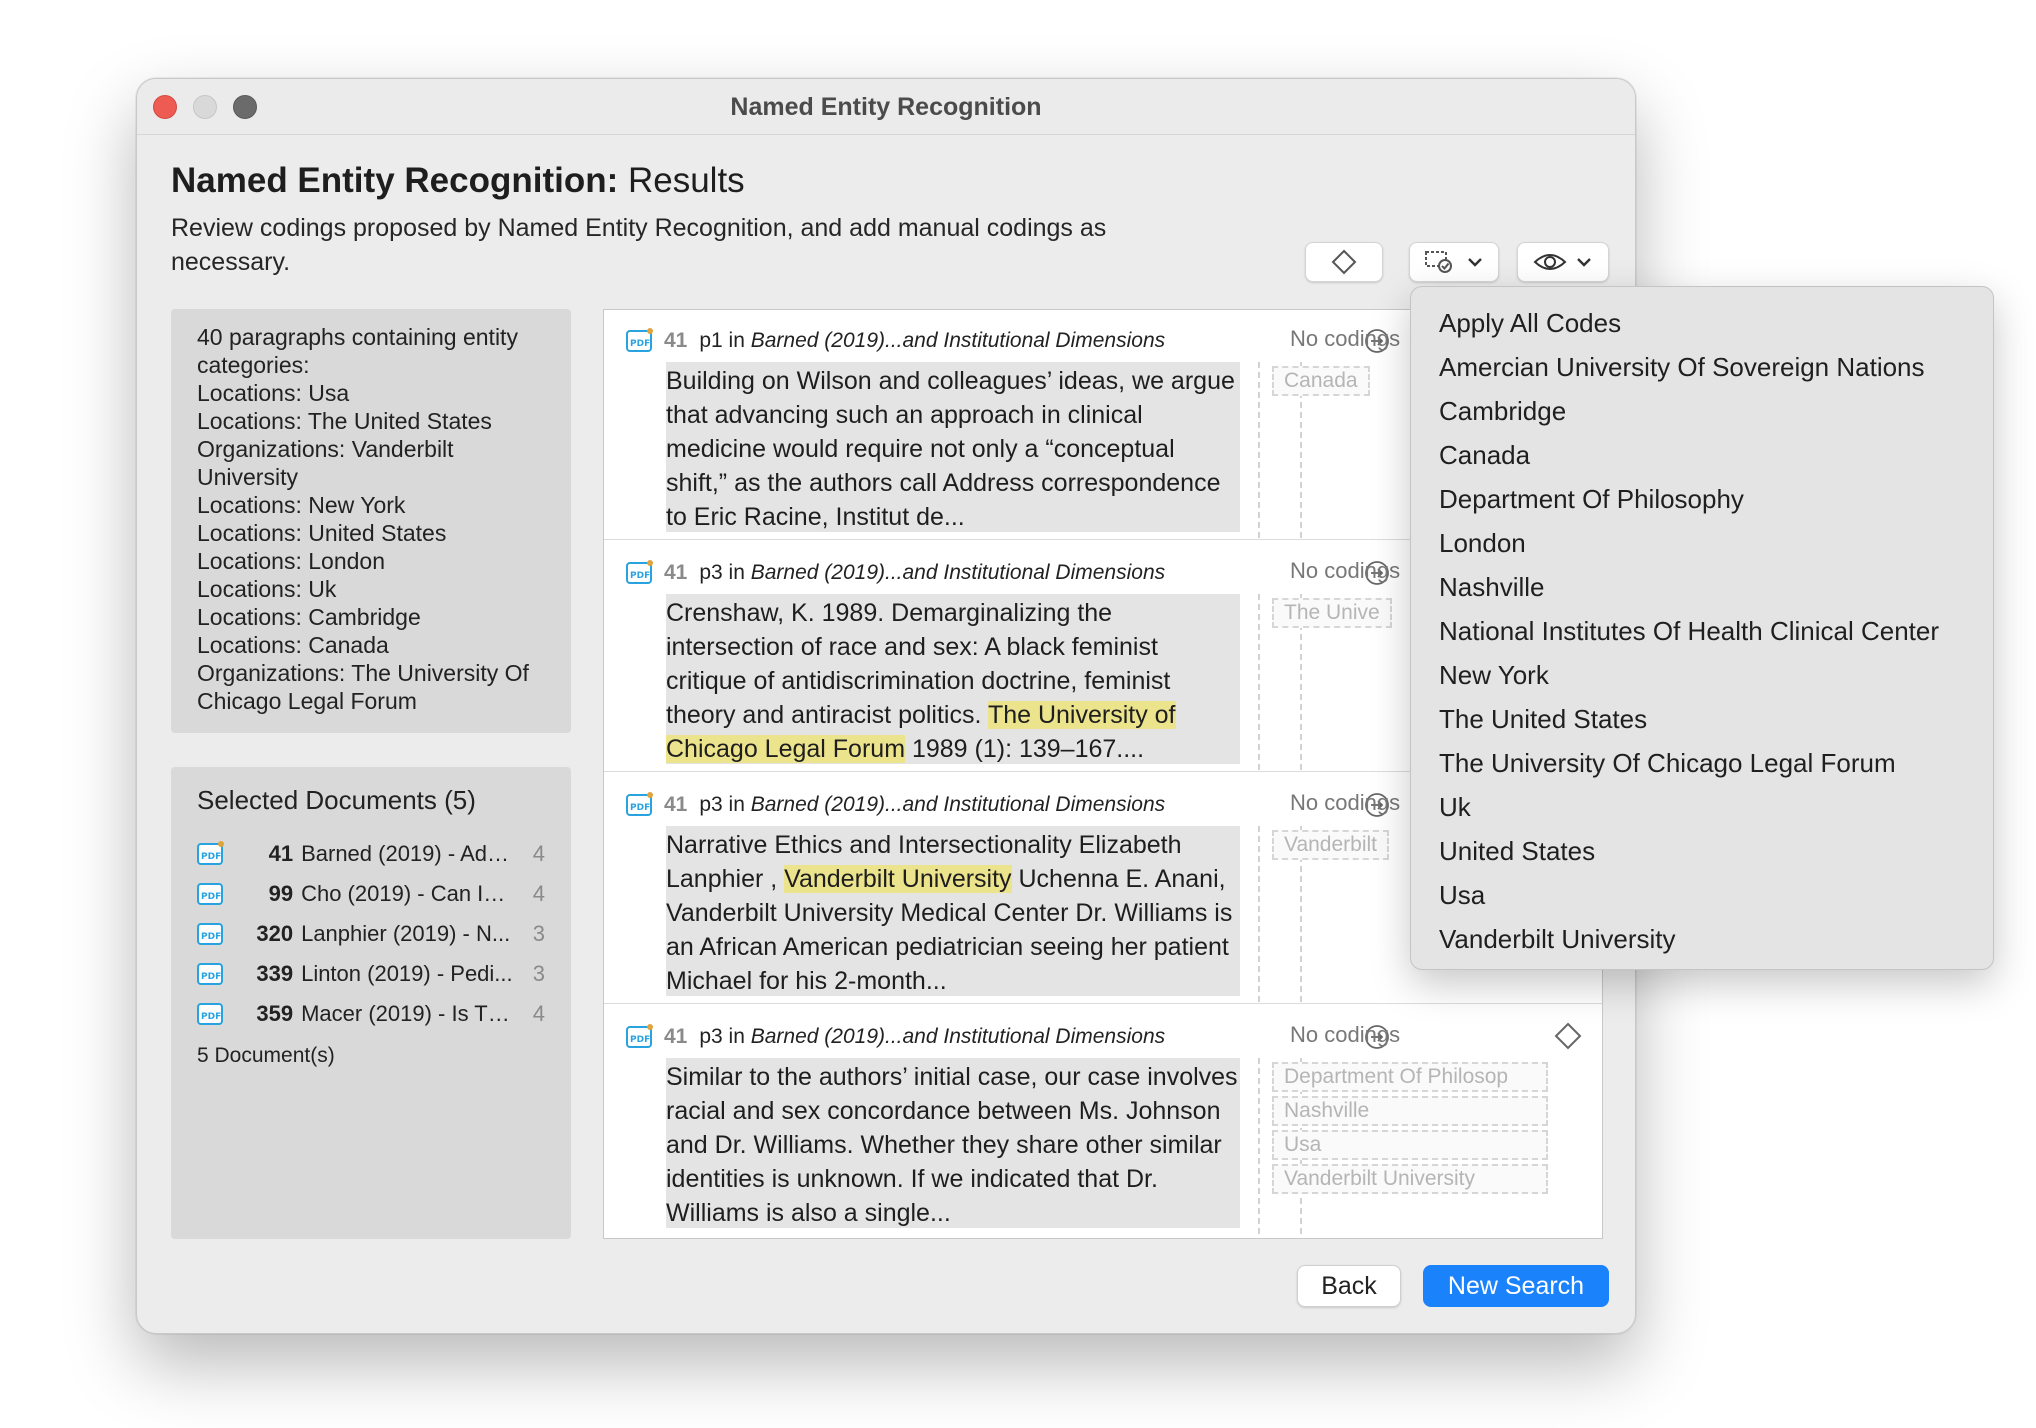 The height and width of the screenshot is (1428, 2036). Describe the element at coordinates (1702, 367) in the screenshot. I see `menu-item-code: Amercian University Of Sovereign Nations` at that location.